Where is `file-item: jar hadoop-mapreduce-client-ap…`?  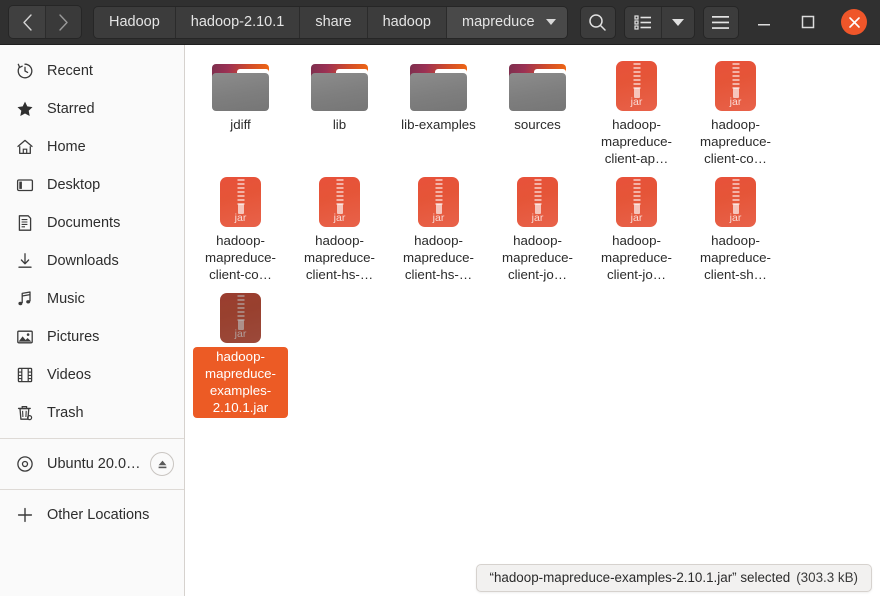
file-item: jar hadoop-mapreduce-client-ap… is located at coordinates (636, 113).